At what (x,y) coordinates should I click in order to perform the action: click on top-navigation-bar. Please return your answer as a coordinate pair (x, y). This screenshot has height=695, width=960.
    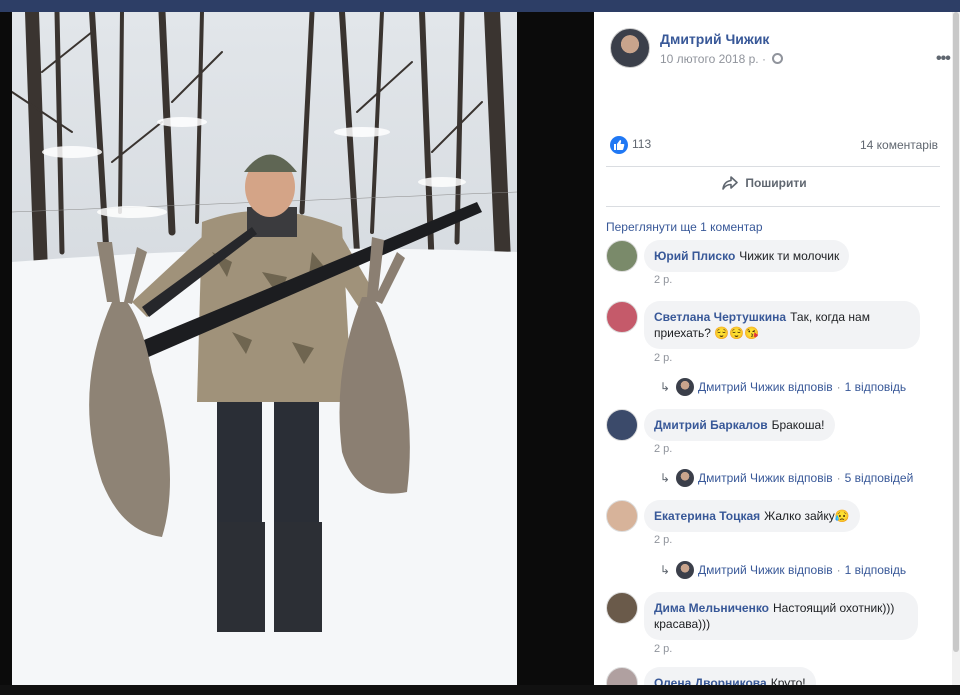
    Looking at the image, I should click on (480, 6).